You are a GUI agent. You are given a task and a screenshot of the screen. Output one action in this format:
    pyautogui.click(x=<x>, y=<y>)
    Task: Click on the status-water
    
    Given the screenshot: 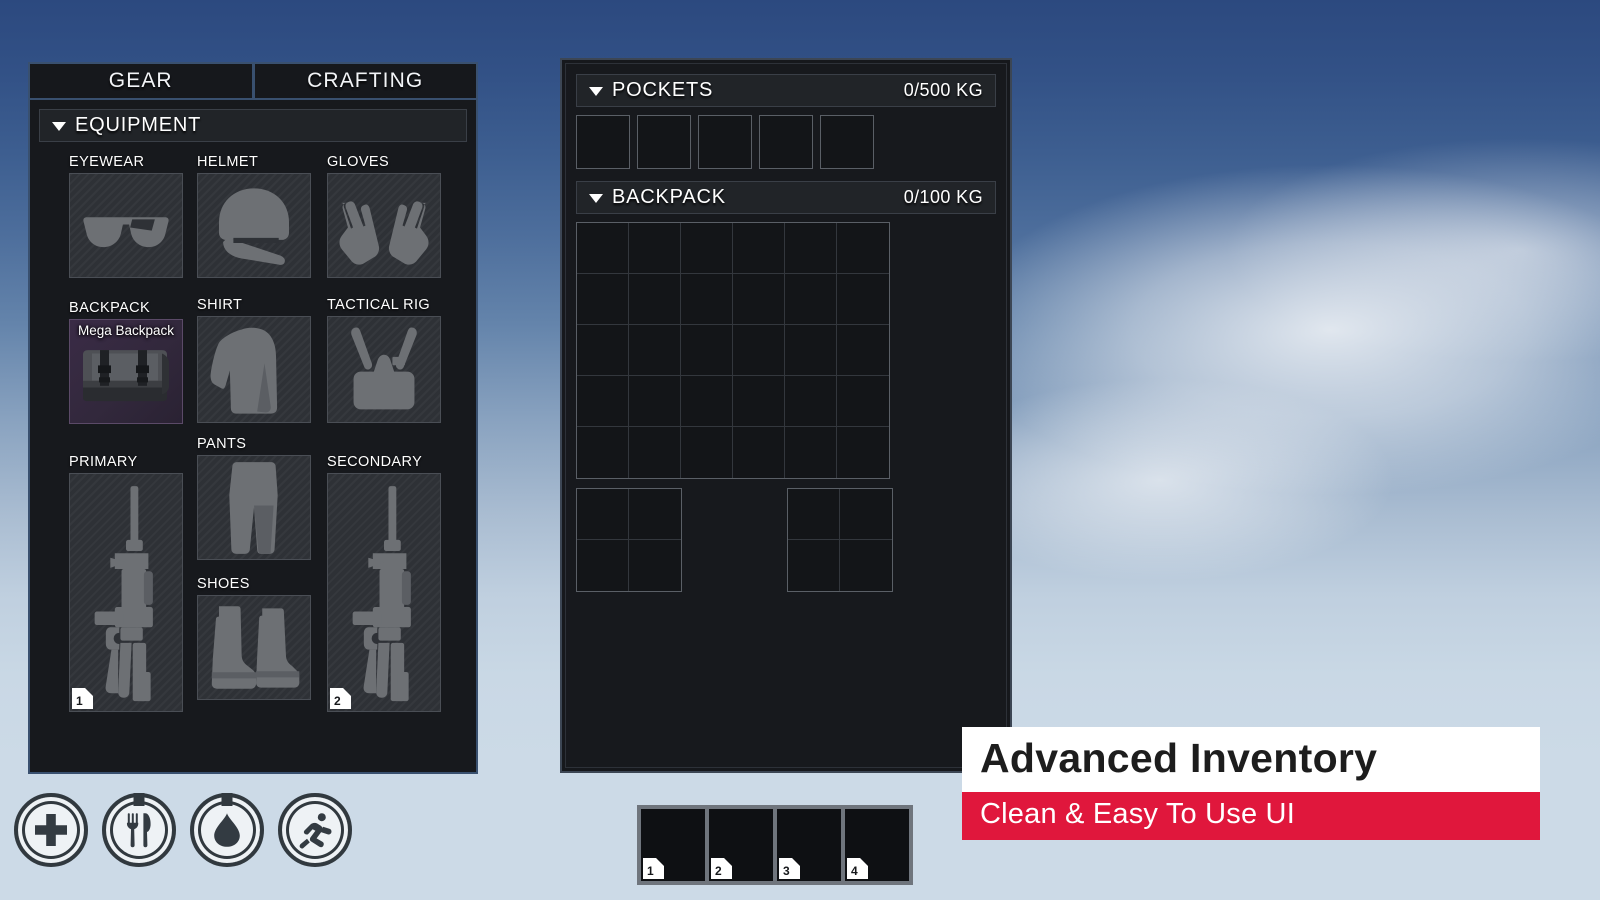 What is the action you would take?
    pyautogui.click(x=227, y=830)
    